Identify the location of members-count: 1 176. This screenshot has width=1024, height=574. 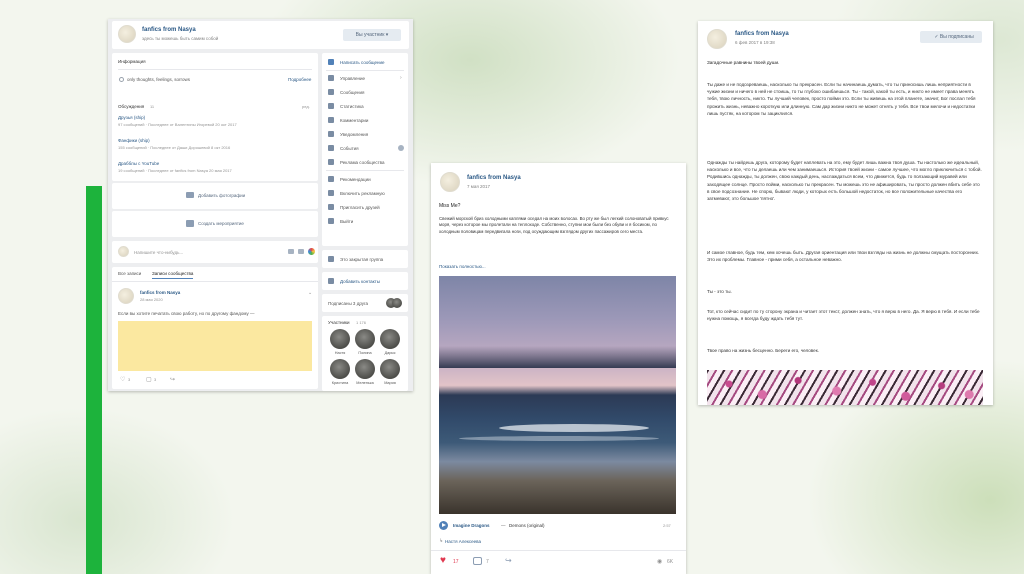
(361, 322).